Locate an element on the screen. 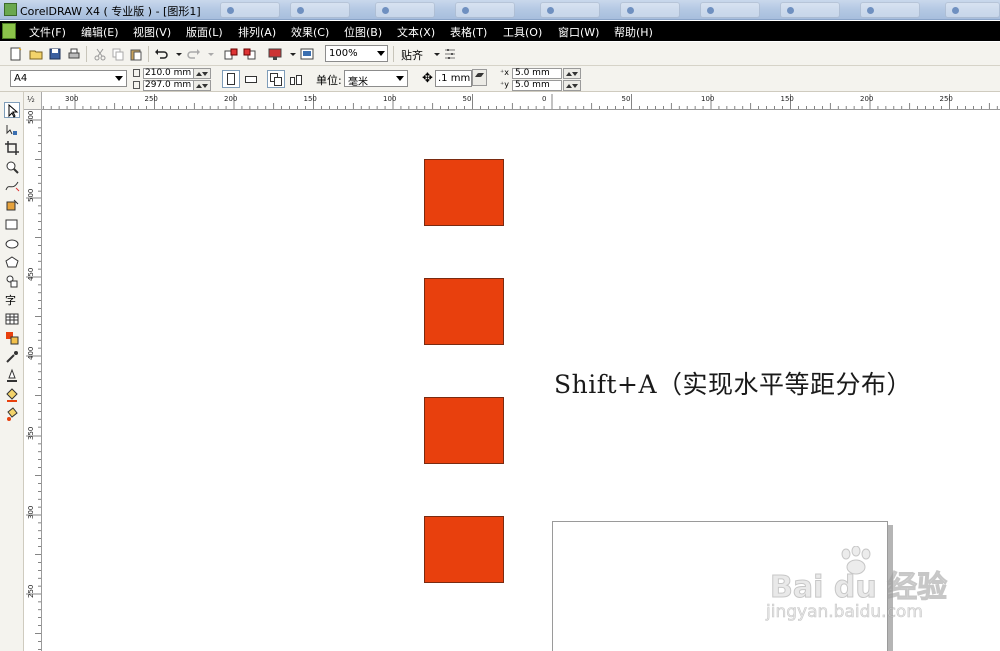  coreldraw-app-icon is located at coordinates (10, 9).